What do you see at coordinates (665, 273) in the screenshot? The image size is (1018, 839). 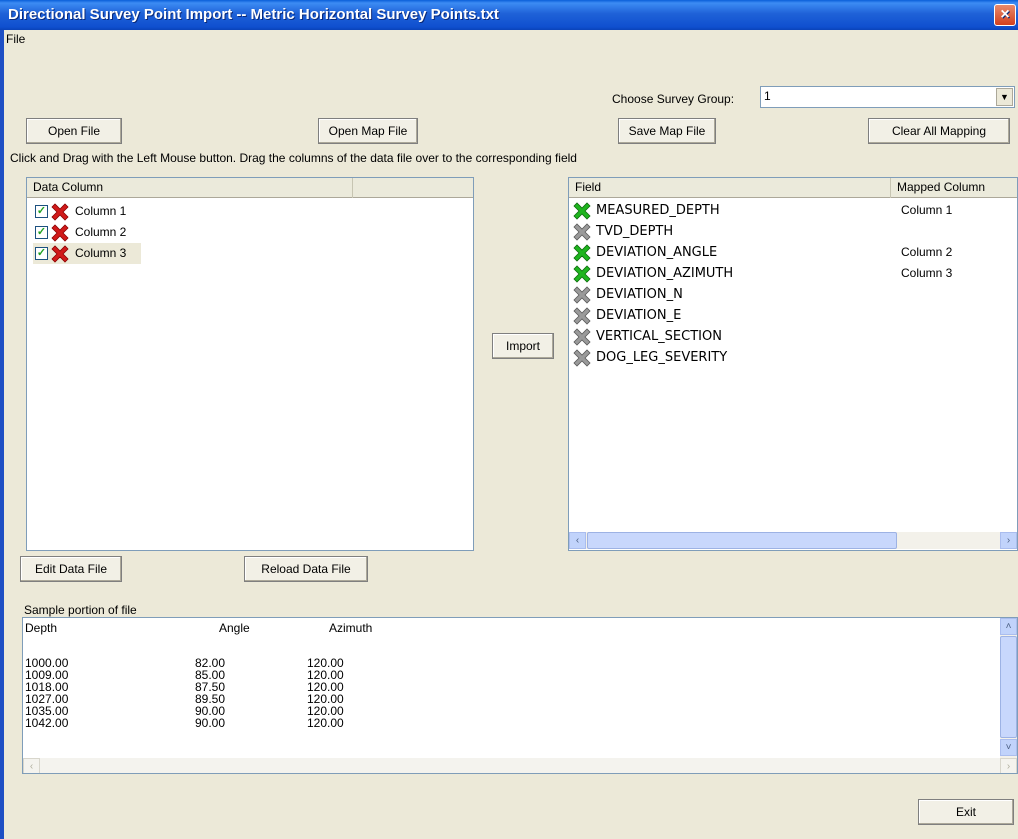 I see `field-name: DEVIATION_AZIMUTH` at bounding box center [665, 273].